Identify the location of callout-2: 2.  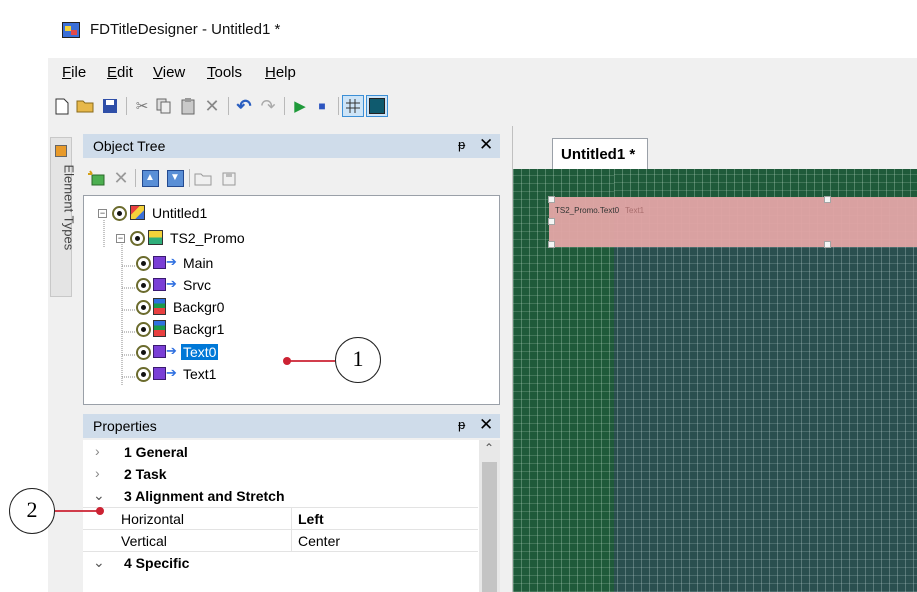
(32, 511).